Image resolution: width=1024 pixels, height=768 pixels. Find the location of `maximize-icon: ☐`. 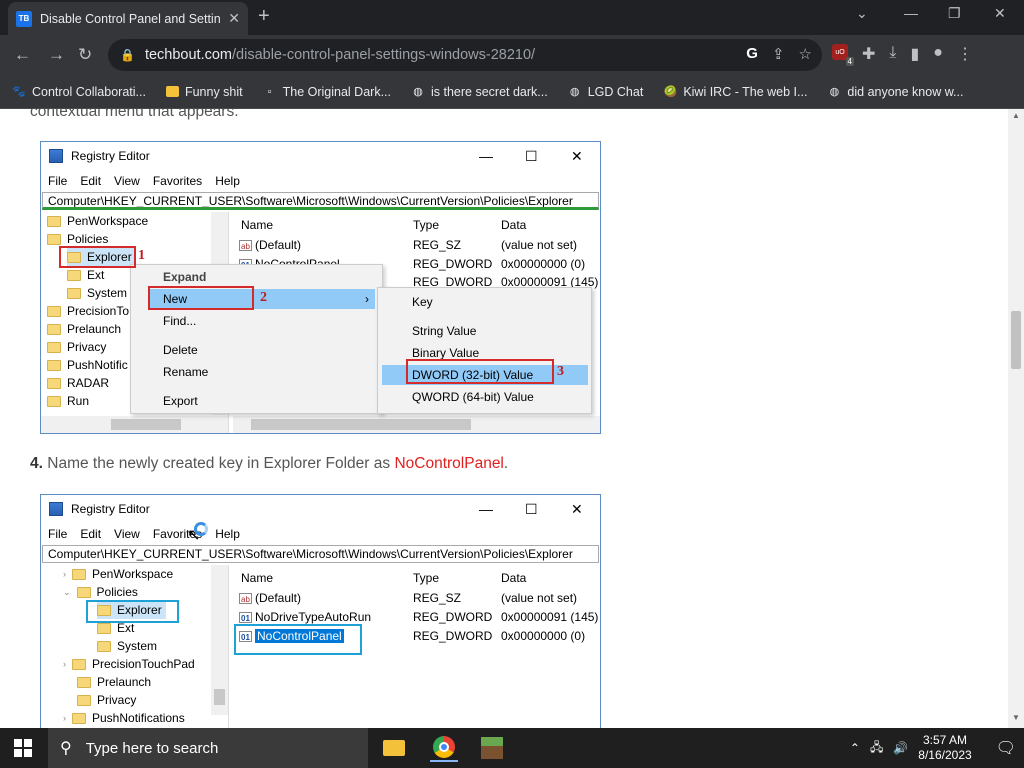

maximize-icon: ☐ is located at coordinates (531, 156).